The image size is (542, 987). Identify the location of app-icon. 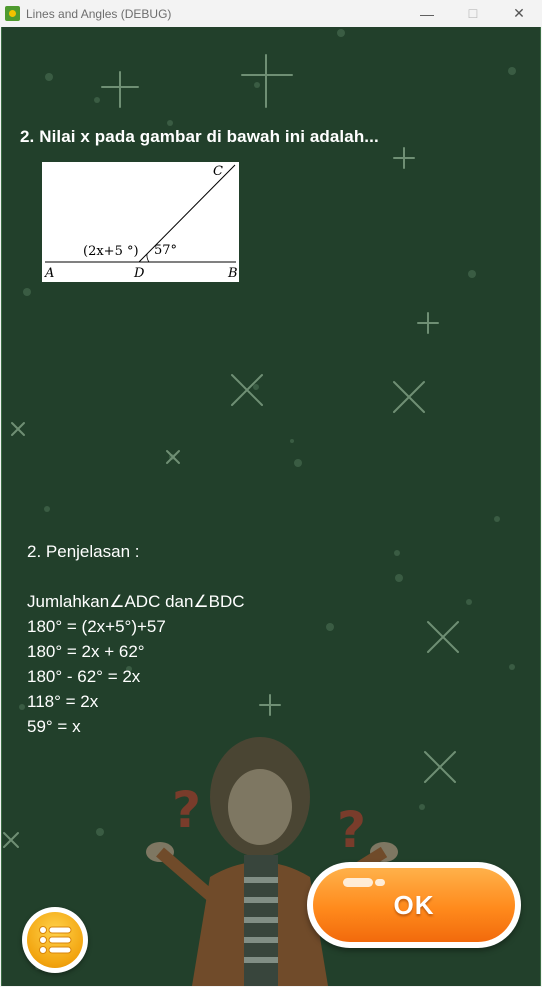
(12, 13).